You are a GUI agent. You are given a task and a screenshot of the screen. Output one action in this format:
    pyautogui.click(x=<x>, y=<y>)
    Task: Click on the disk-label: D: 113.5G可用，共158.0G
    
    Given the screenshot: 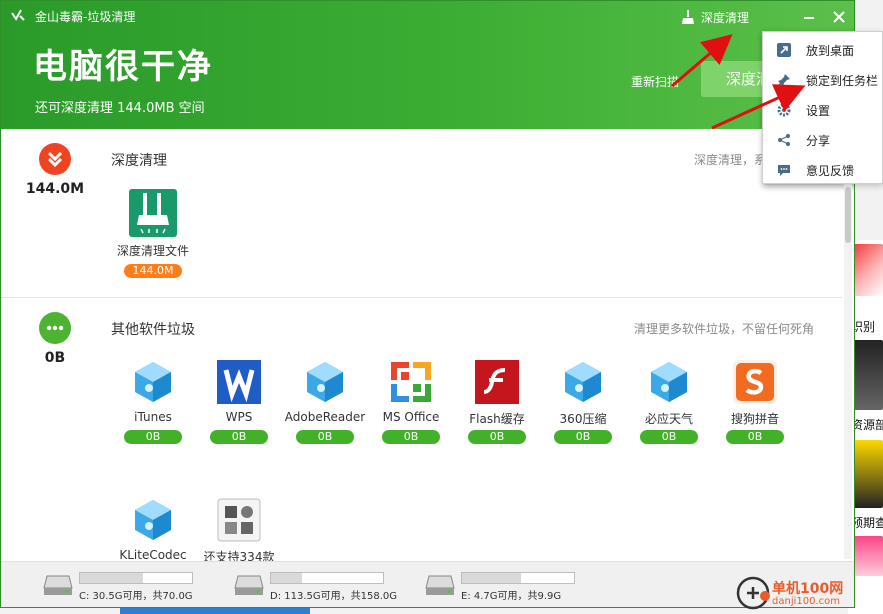 What is the action you would take?
    pyautogui.click(x=334, y=596)
    